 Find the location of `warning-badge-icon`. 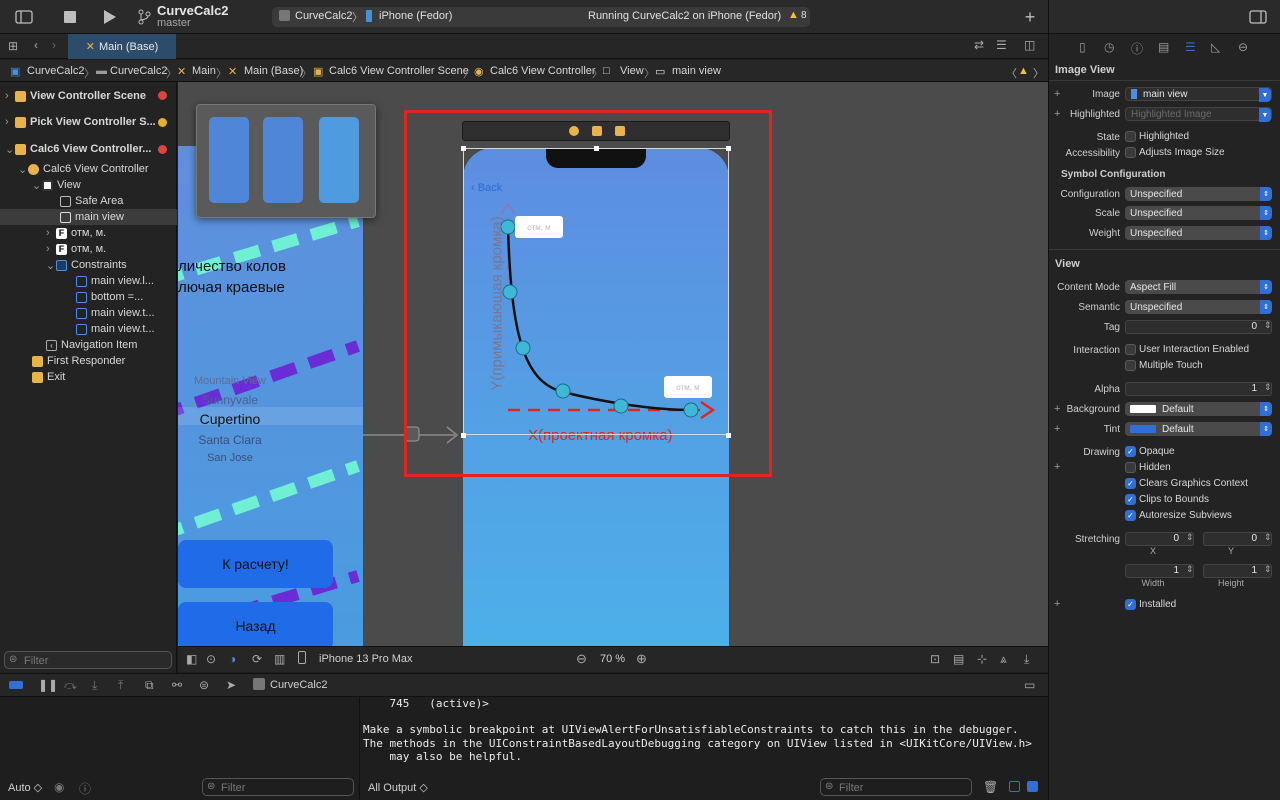

warning-badge-icon is located at coordinates (162, 122).